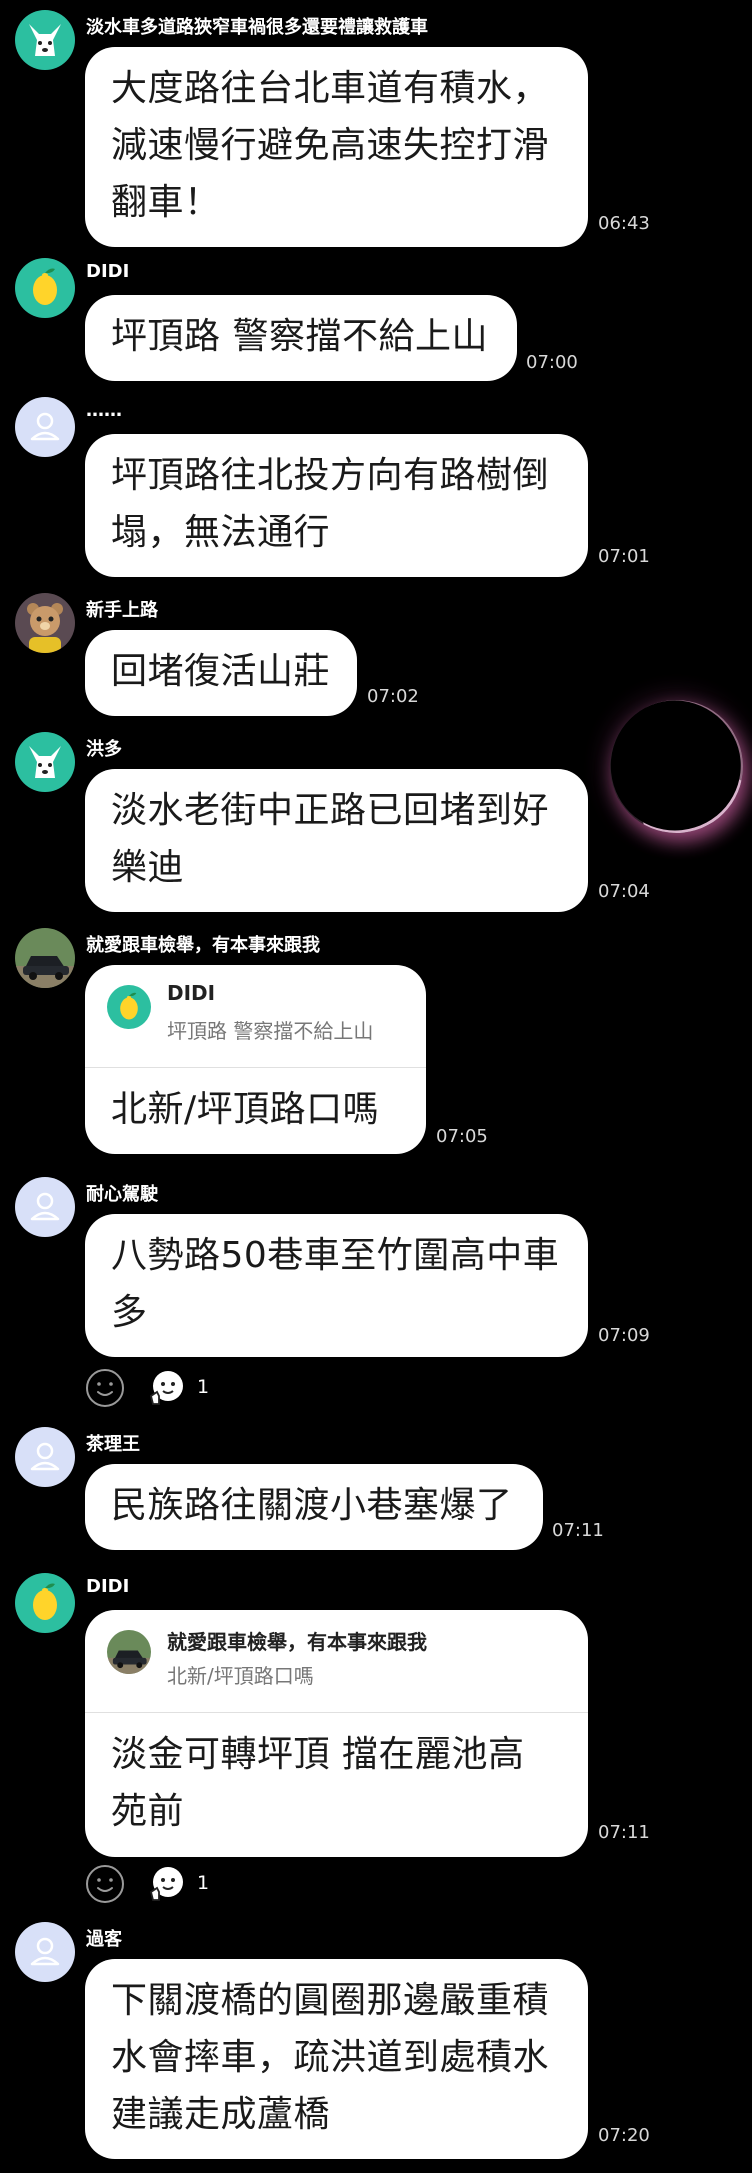  I want to click on message-line: 淡水老街中正路已回堵到好, so click(330, 810).